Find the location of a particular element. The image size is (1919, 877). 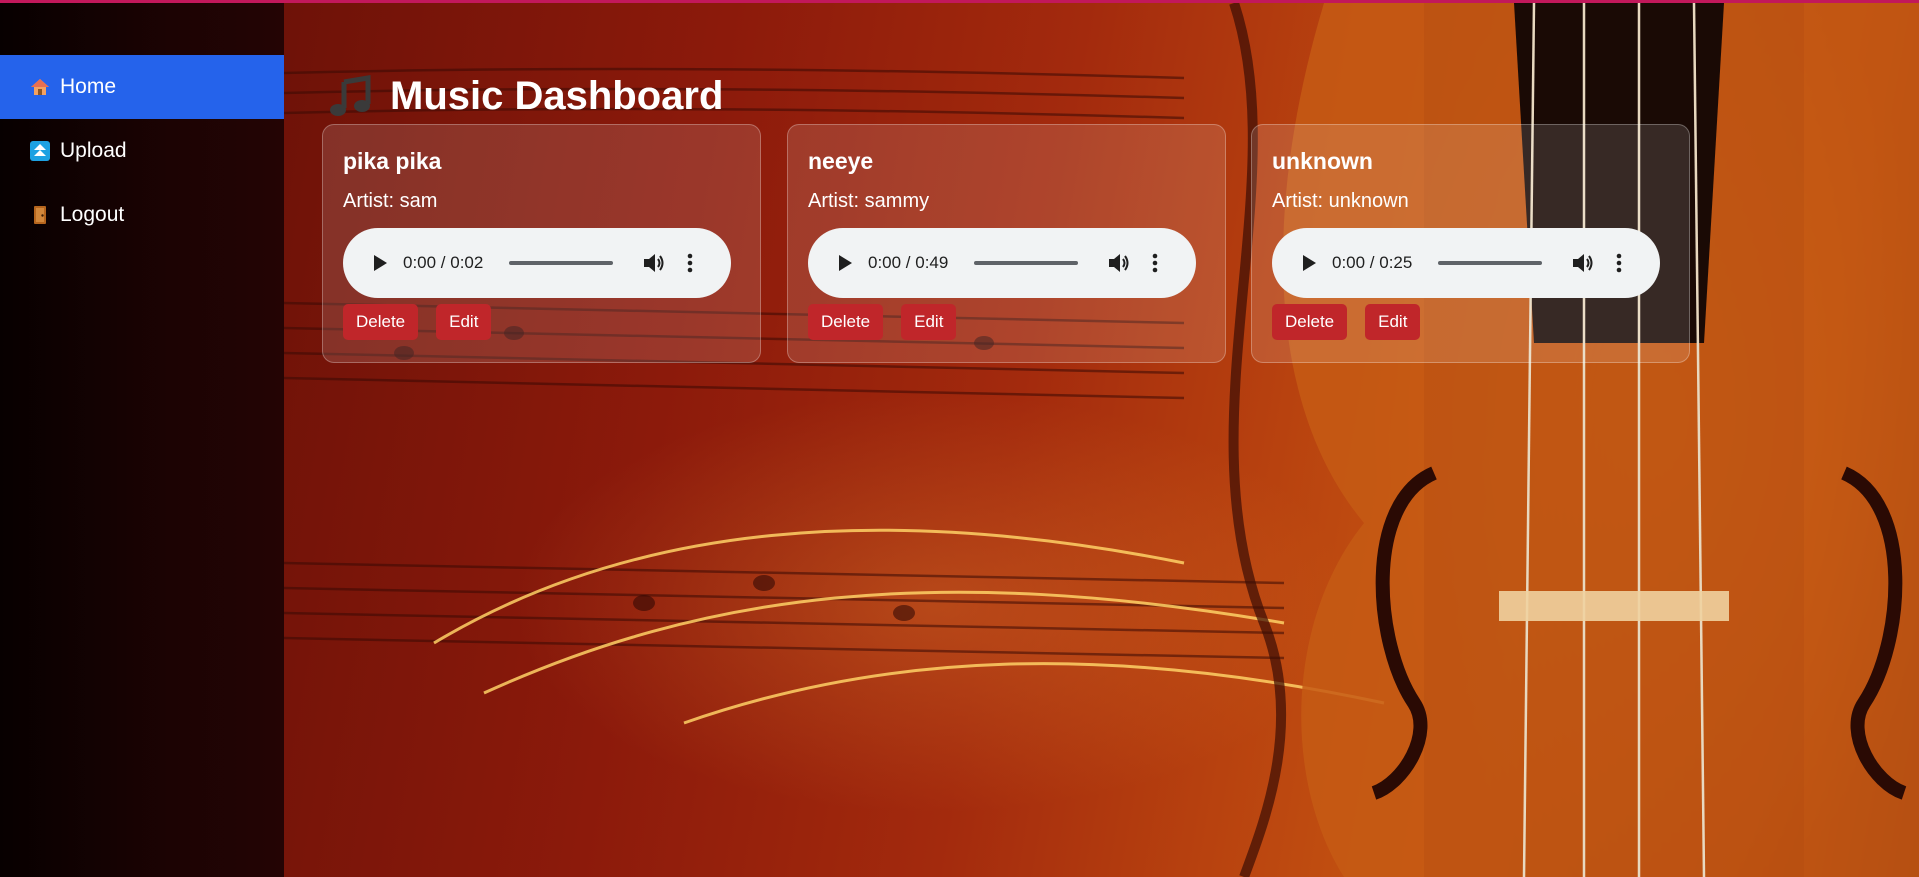

song-title: pika pika is located at coordinates (392, 161).